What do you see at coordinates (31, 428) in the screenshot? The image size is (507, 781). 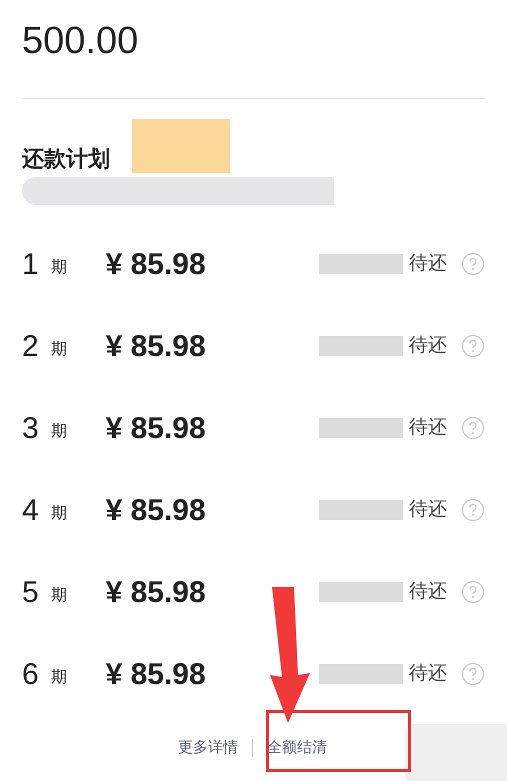 I see `period-number: 3` at bounding box center [31, 428].